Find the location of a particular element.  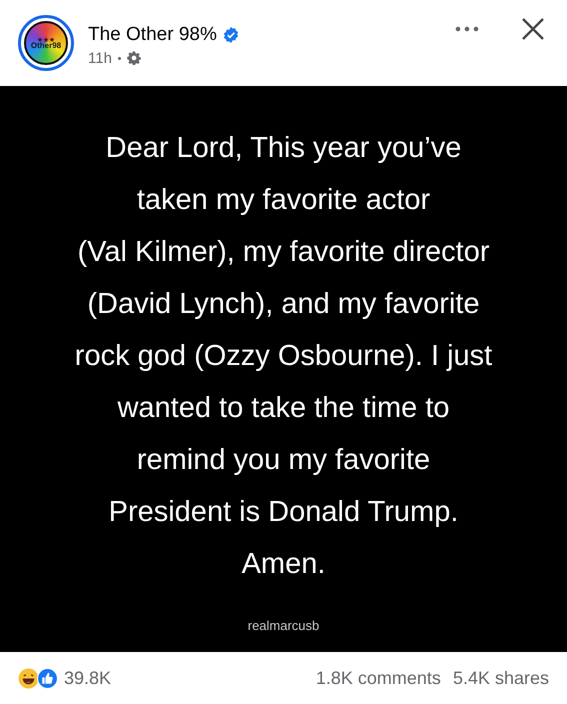

laughing-emoji-icon is located at coordinates (28, 678).